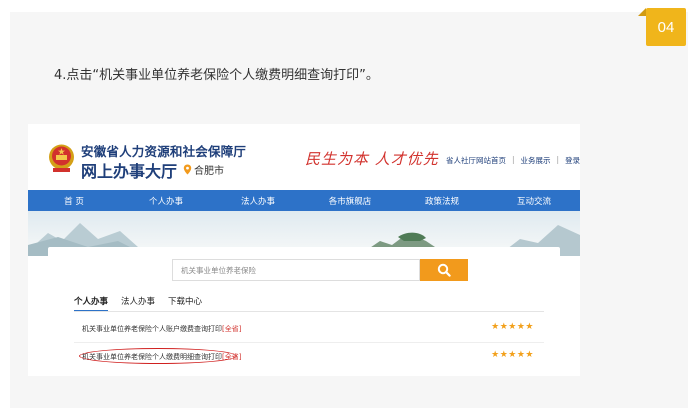 This screenshot has height=418, width=699. I want to click on search-input-value: 机关事业单位养老保险, so click(218, 270).